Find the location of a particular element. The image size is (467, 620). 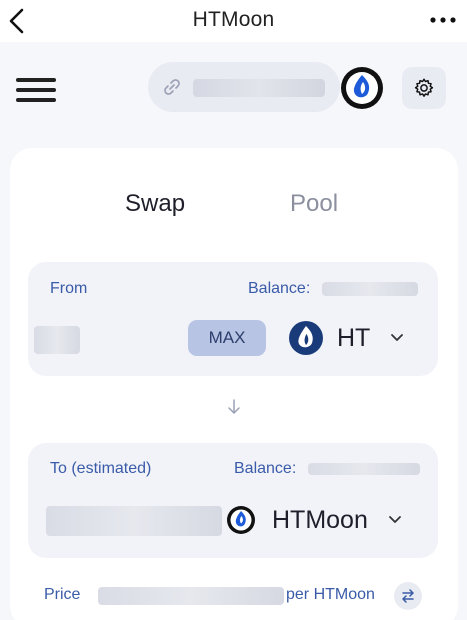

more-dots-icon is located at coordinates (443, 20).